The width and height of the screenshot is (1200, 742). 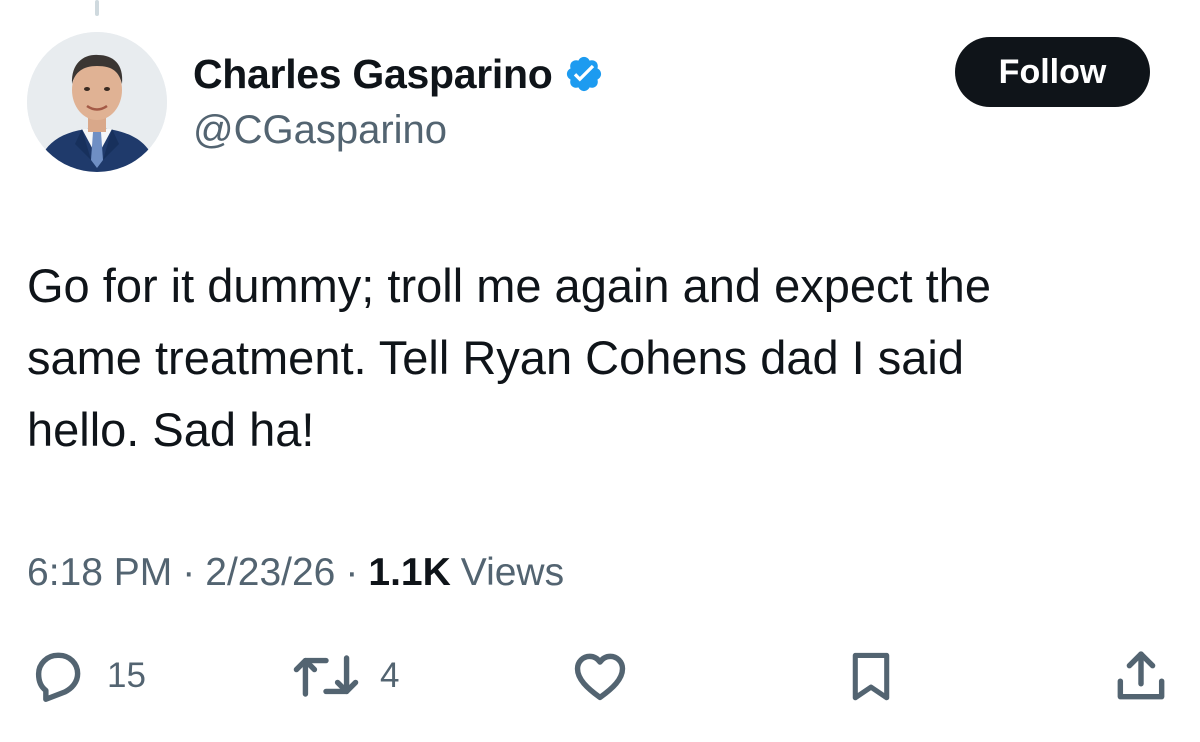 I want to click on tweet-date: 2/23/26, so click(x=270, y=573).